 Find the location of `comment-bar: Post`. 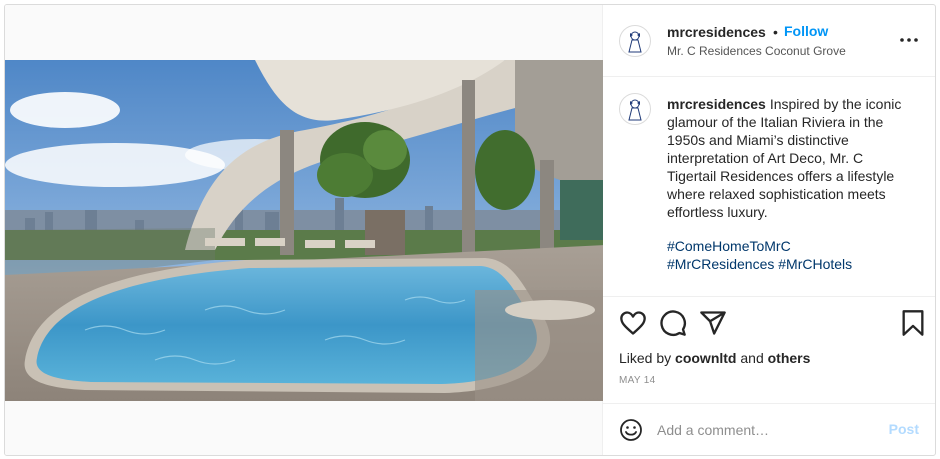

comment-bar: Post is located at coordinates (769, 429).